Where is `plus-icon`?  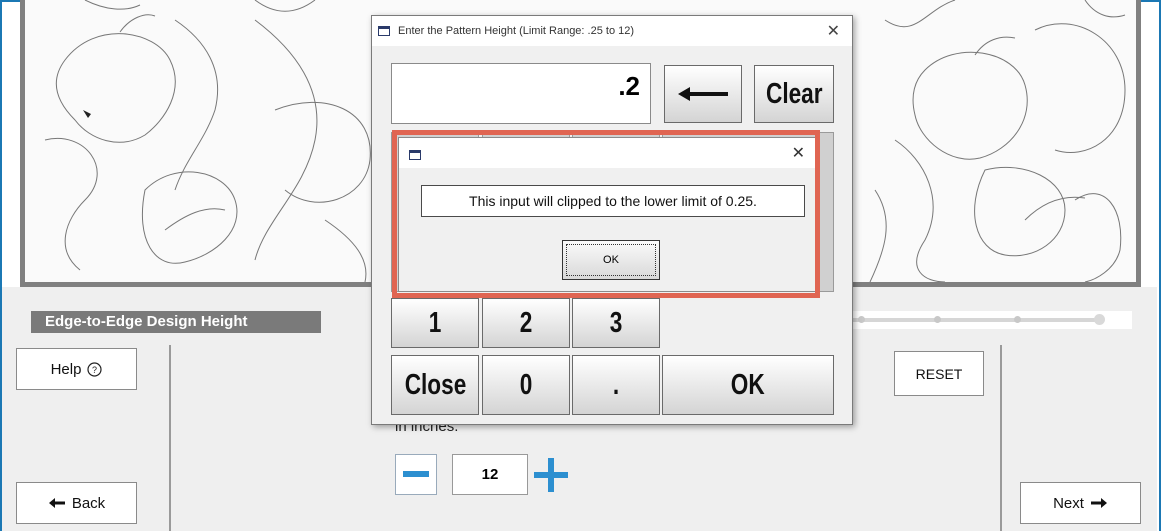 plus-icon is located at coordinates (551, 474).